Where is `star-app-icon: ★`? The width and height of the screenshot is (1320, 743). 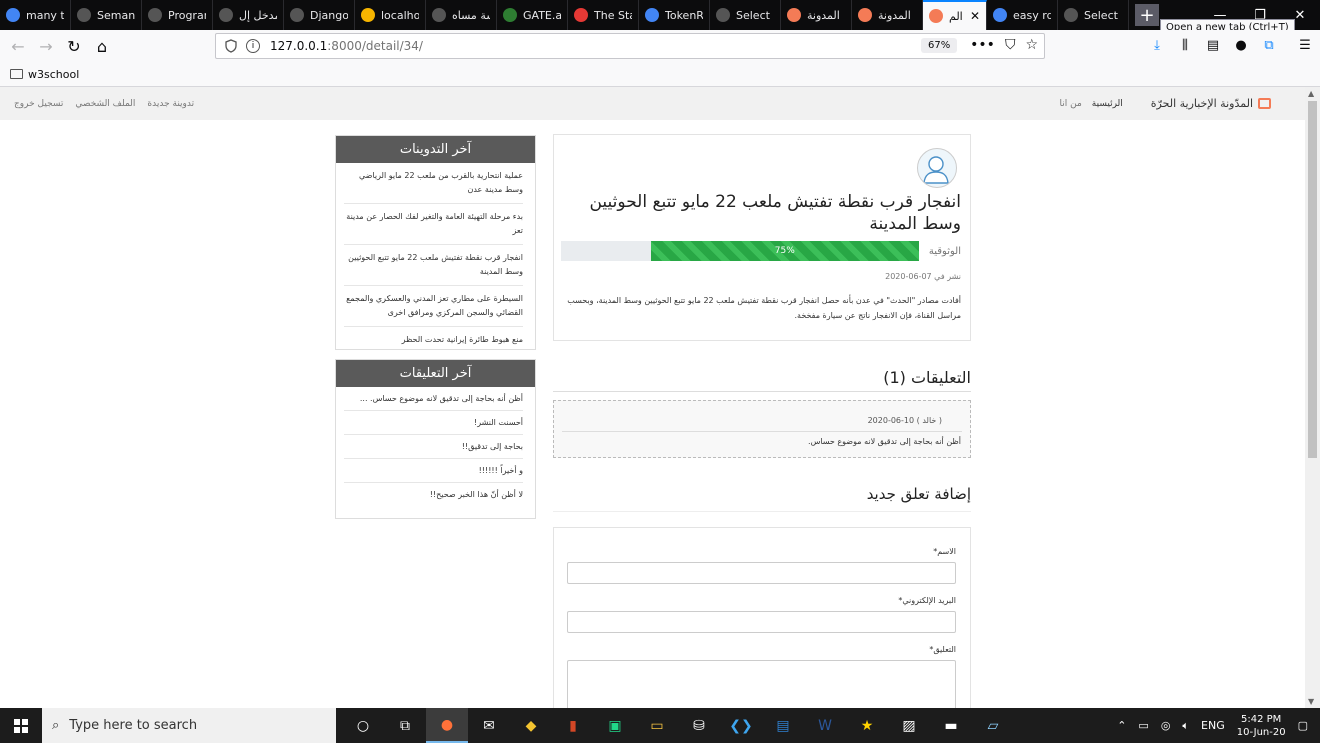
star-app-icon: ★ is located at coordinates (867, 725).